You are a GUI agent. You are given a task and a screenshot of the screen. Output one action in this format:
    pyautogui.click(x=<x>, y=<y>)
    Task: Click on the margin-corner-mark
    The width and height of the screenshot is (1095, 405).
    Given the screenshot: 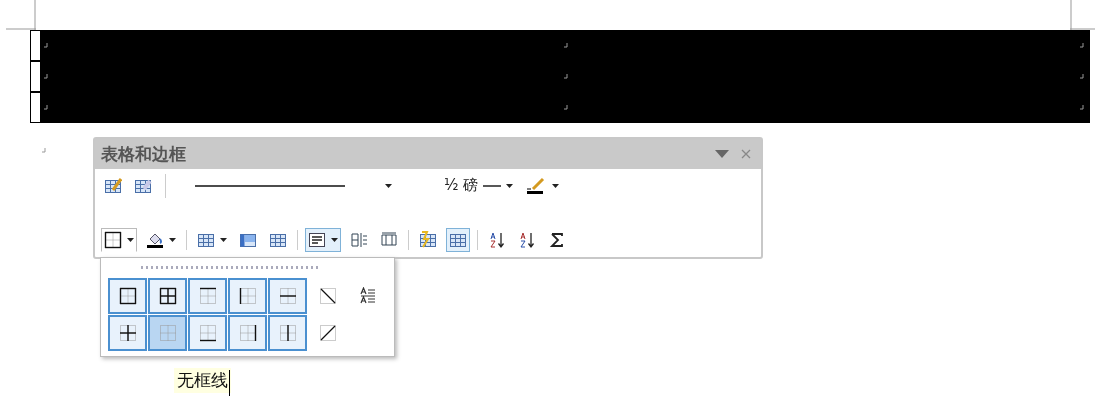 What is the action you would take?
    pyautogui.click(x=1082, y=15)
    